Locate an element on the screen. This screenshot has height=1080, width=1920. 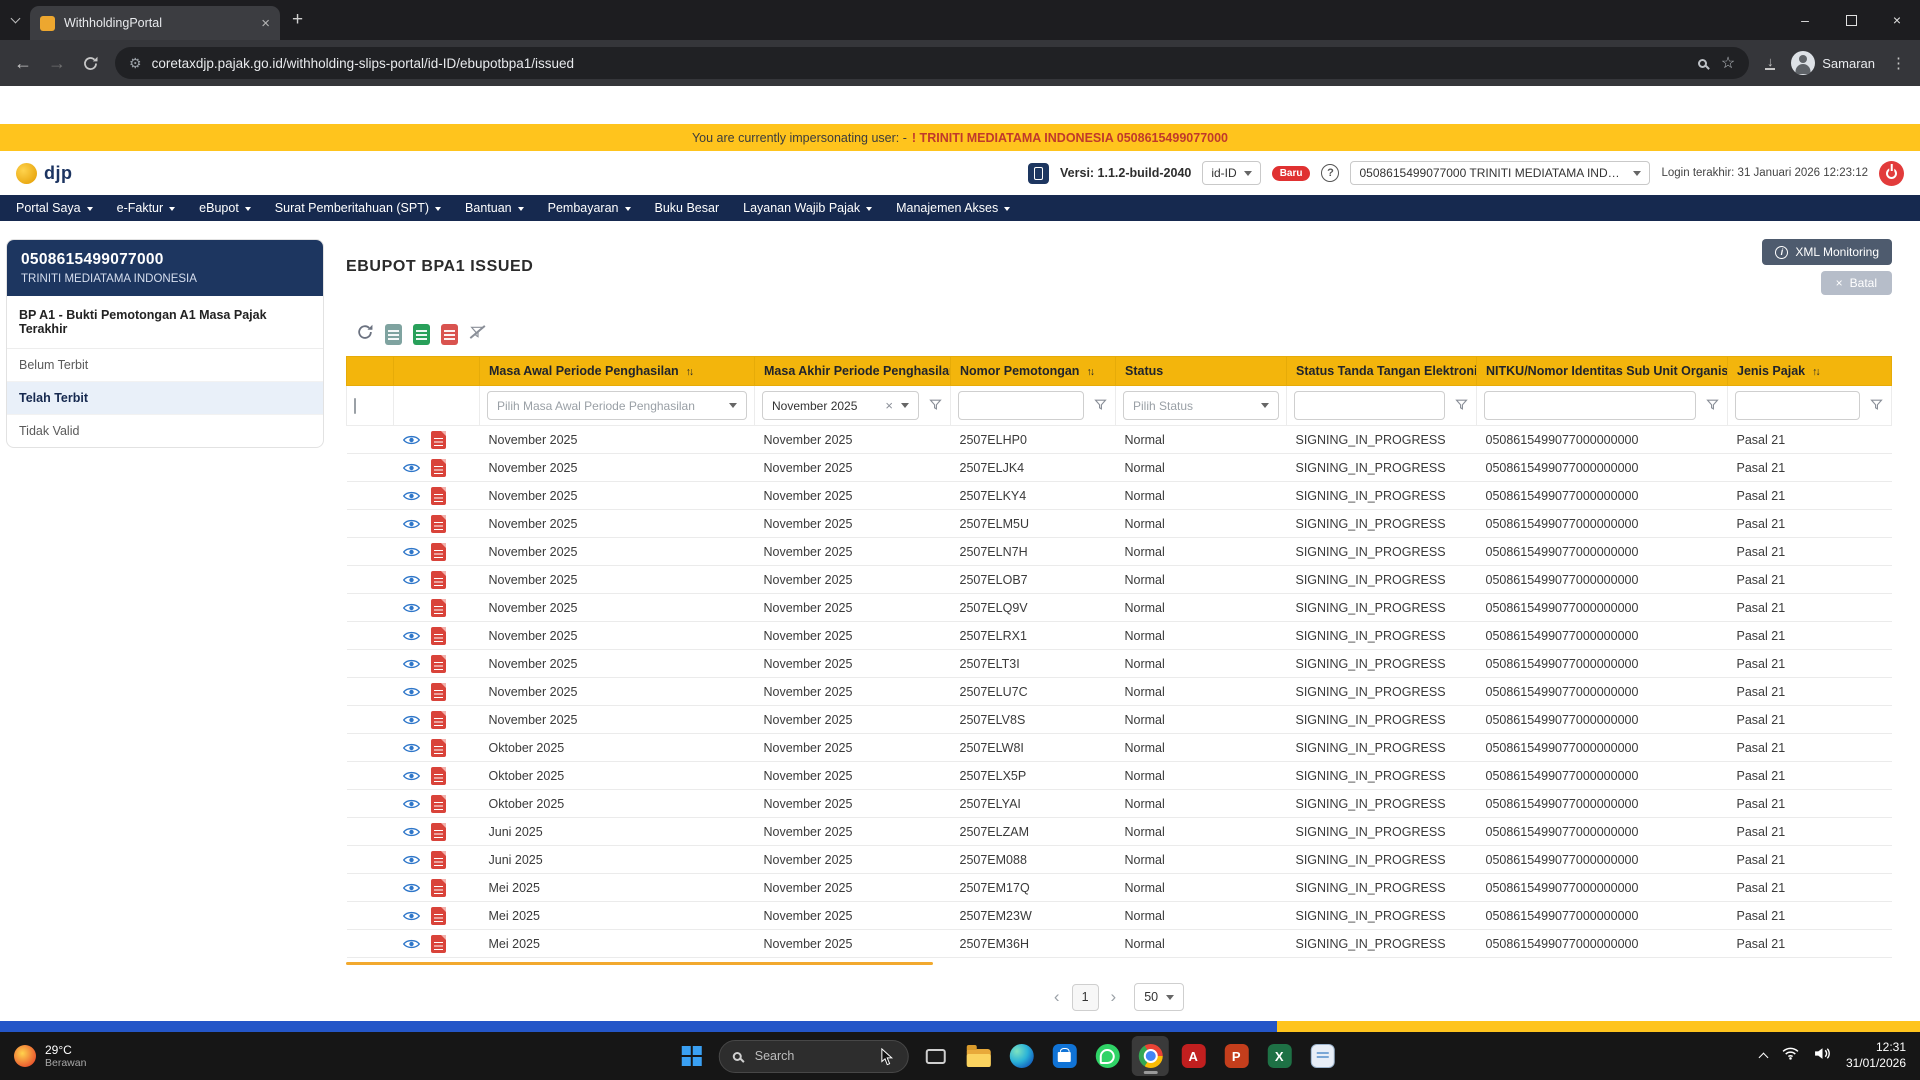
nav-item: Portal Saya is located at coordinates (54, 208).